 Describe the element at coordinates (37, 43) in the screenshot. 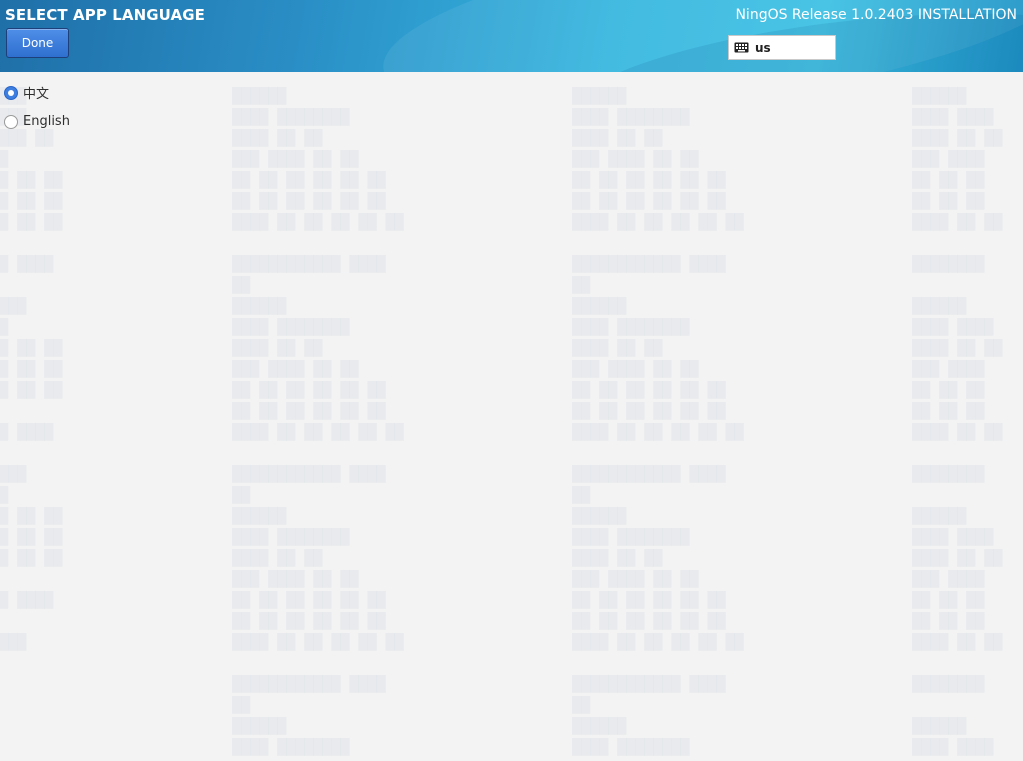

I see `done-button: Done` at that location.